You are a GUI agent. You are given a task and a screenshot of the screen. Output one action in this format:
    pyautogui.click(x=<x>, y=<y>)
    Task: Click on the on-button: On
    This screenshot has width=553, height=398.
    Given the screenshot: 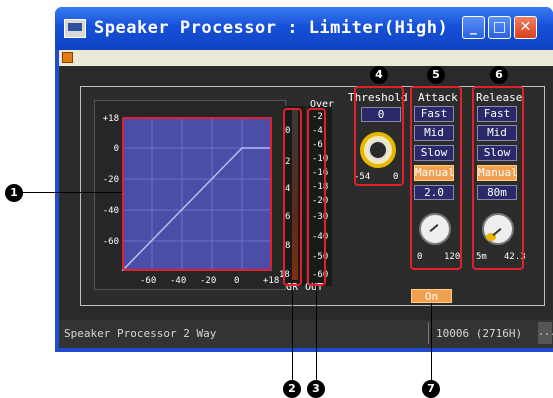 What is the action you would take?
    pyautogui.click(x=431, y=296)
    